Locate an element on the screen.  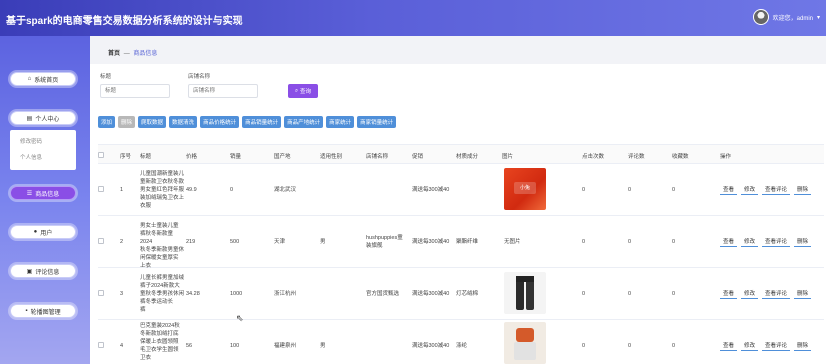
row-shop: hushpuppies童 装旗舰 is located at coordinates (384, 242).